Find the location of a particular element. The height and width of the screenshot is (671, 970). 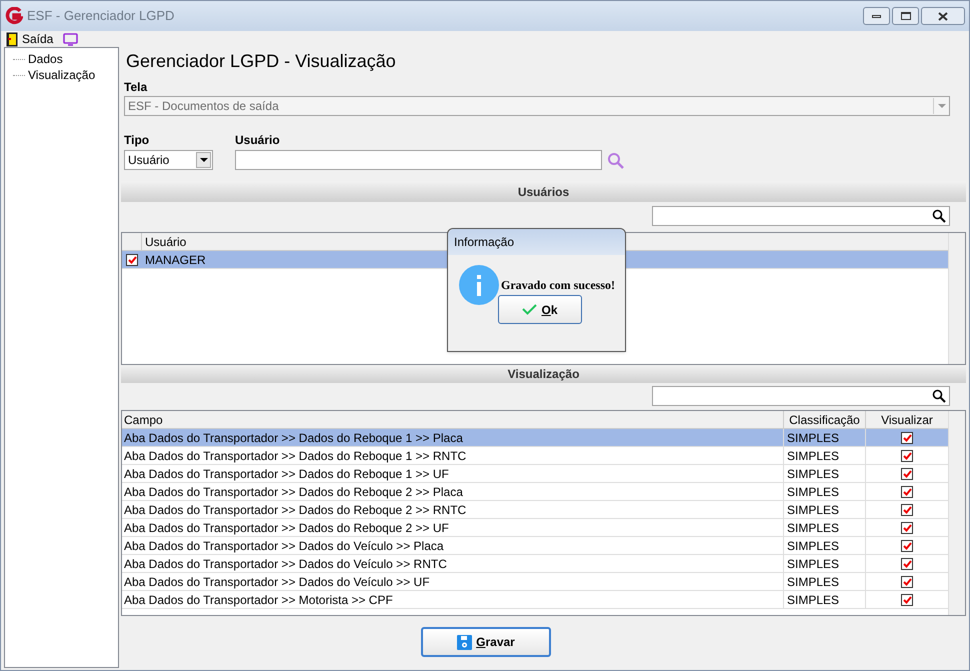

table-cell: Aba Dados do Transportador >> Motorista >> CPF is located at coordinates (453, 599).